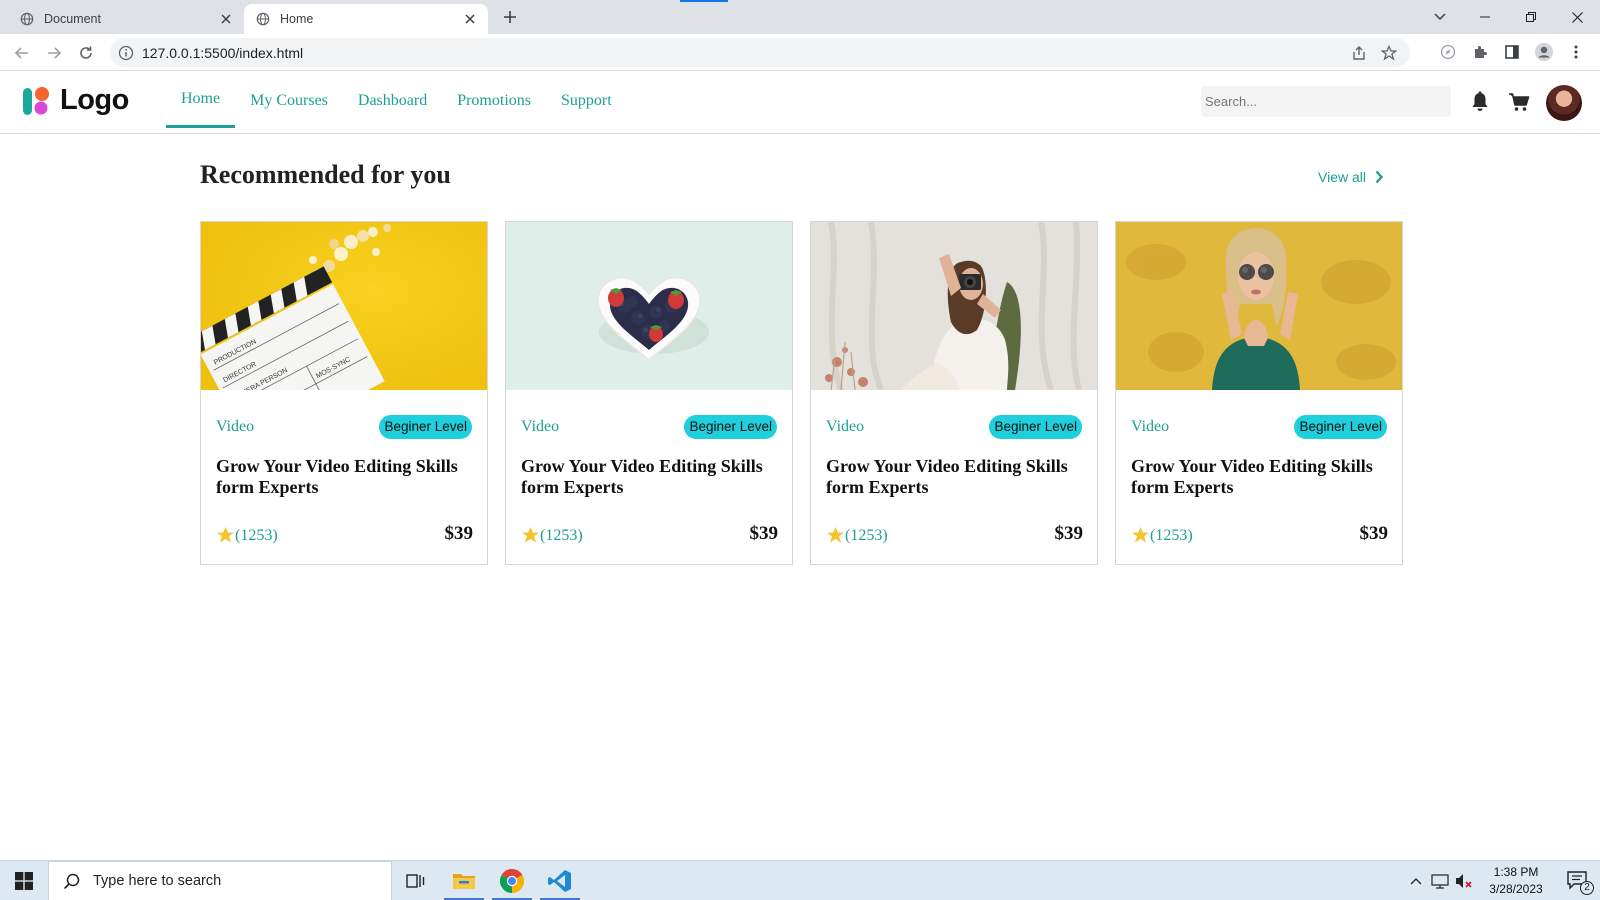 Image resolution: width=1600 pixels, height=900 pixels. I want to click on network-icon, so click(1440, 880).